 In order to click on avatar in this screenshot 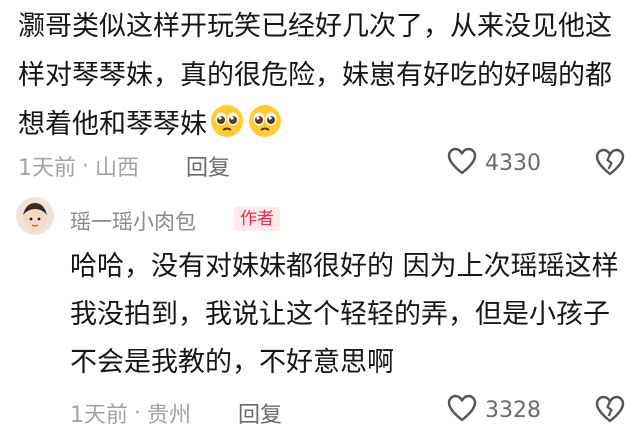, I will do `click(35, 216)`.